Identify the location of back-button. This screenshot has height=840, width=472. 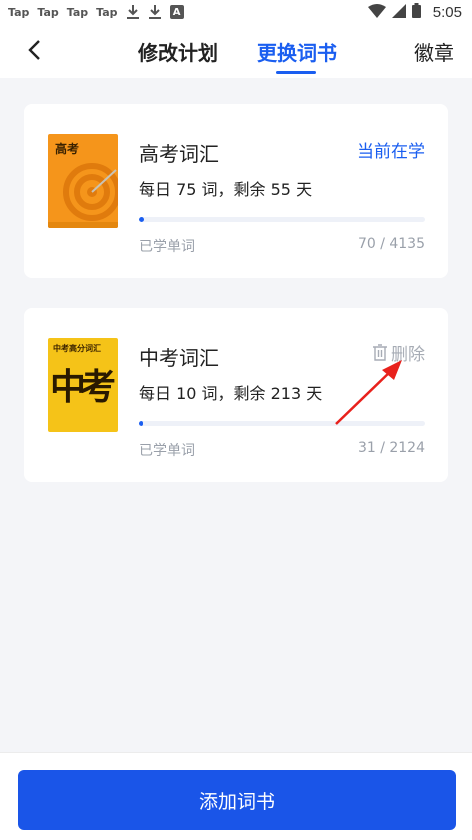
(34, 50).